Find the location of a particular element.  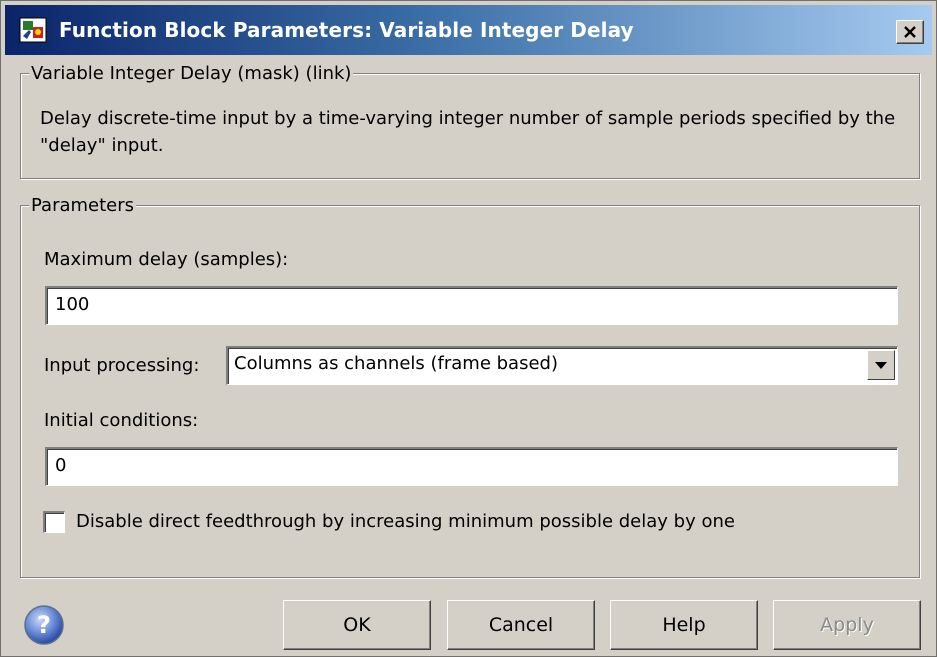

feedthrough-checkbox is located at coordinates (54, 522).